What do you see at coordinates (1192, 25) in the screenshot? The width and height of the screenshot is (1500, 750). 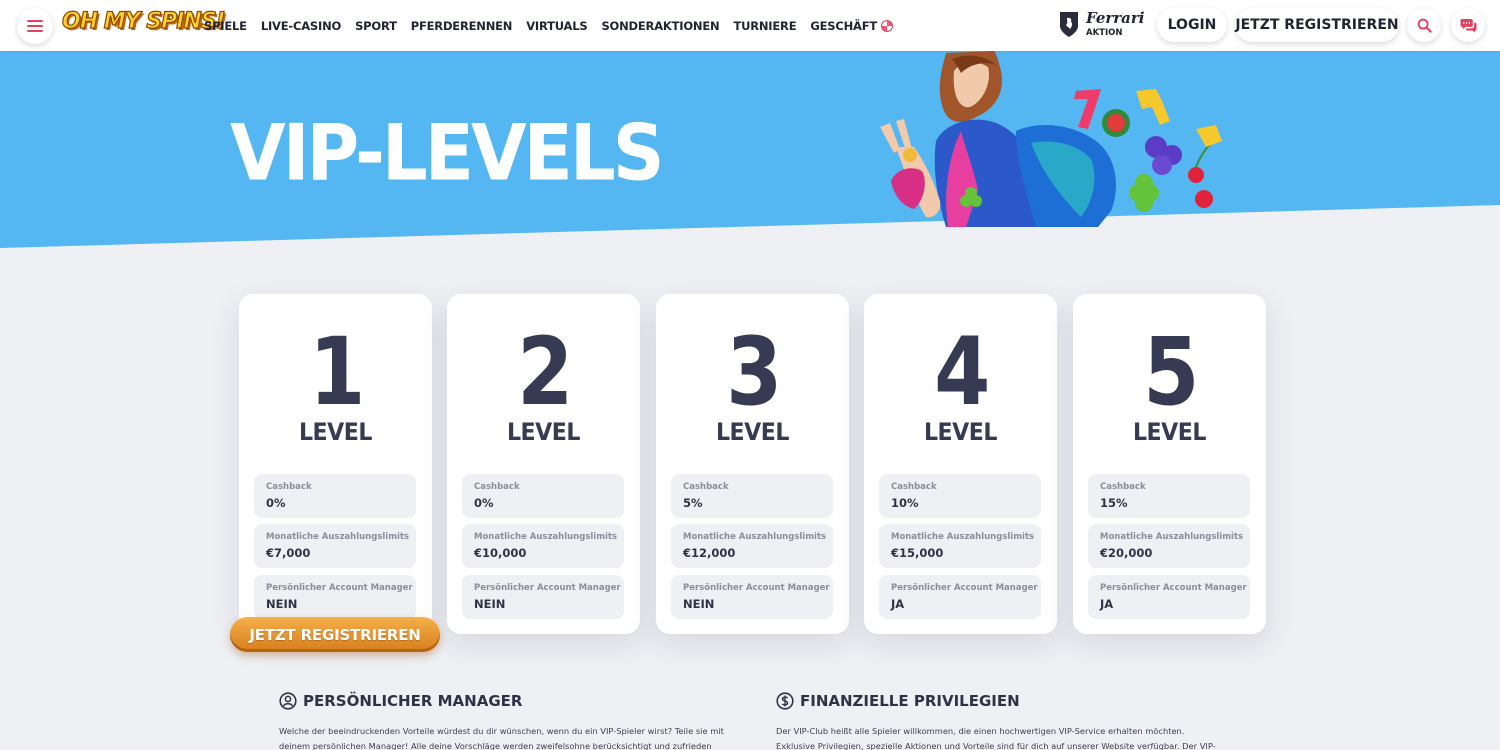 I see `login-button: LOGIN` at bounding box center [1192, 25].